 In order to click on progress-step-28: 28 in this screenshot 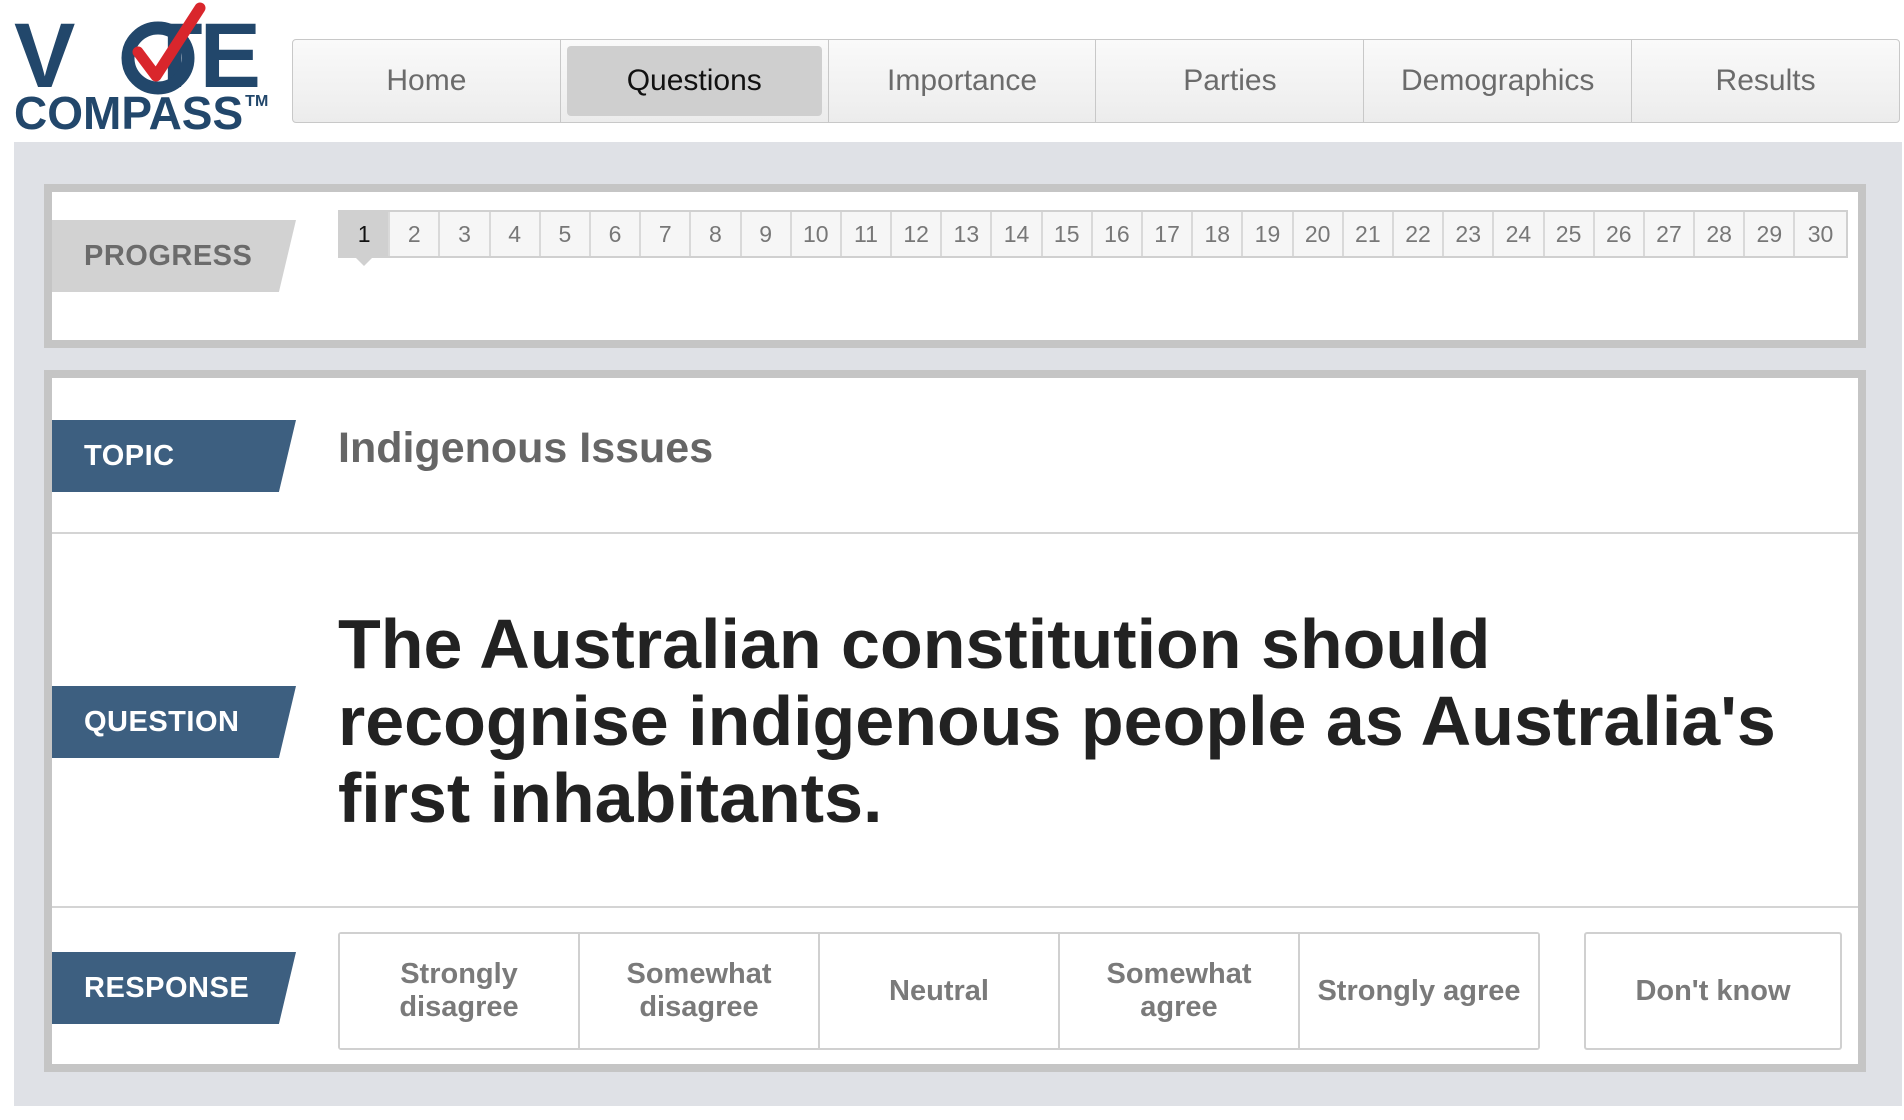, I will do `click(1720, 234)`.